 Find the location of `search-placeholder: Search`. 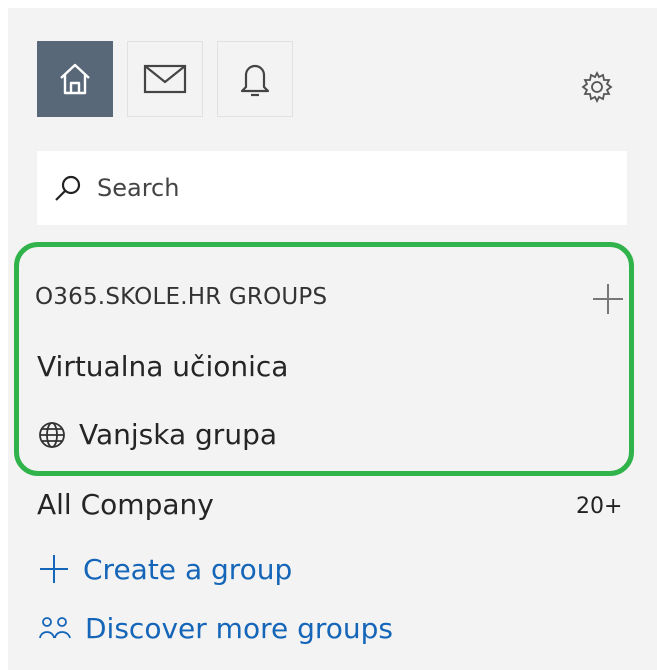

search-placeholder: Search is located at coordinates (138, 188).